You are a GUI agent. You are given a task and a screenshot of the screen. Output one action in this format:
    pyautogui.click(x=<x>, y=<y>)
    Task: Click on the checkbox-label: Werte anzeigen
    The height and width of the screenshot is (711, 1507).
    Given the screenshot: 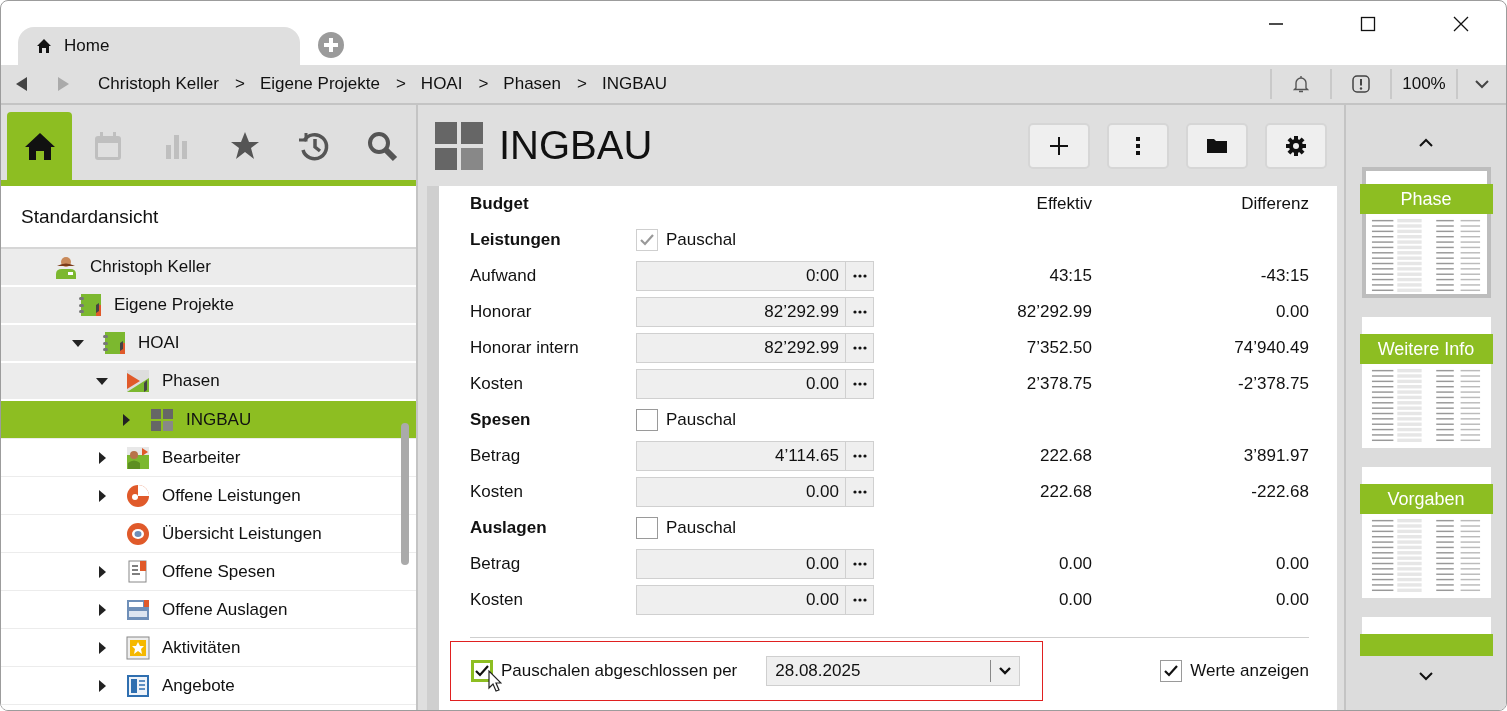 What is the action you would take?
    pyautogui.click(x=1249, y=671)
    